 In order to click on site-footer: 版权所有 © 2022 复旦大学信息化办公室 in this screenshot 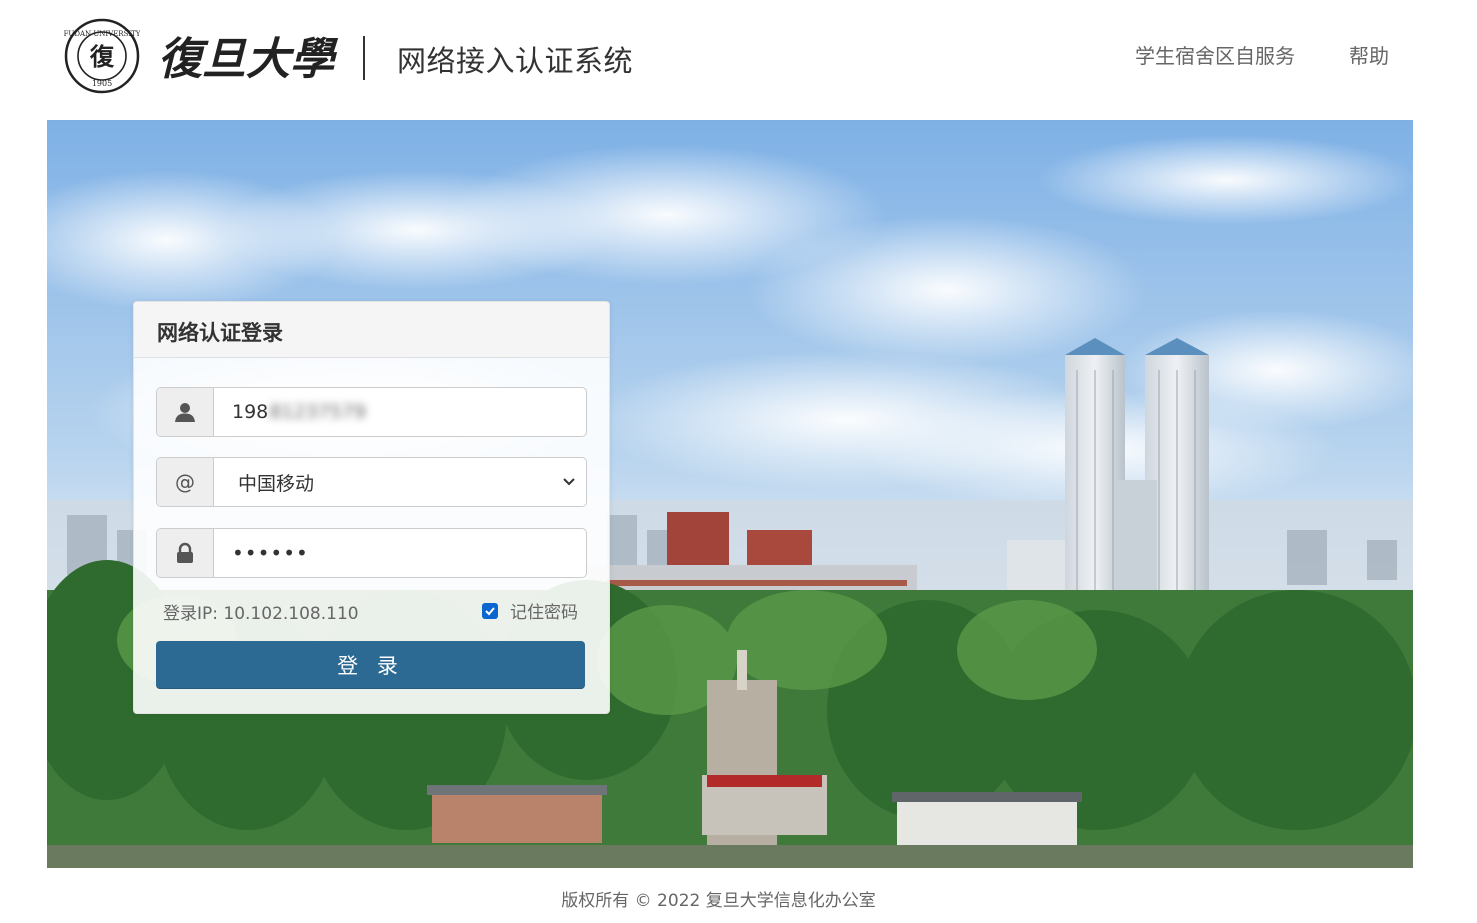, I will do `click(738, 898)`.